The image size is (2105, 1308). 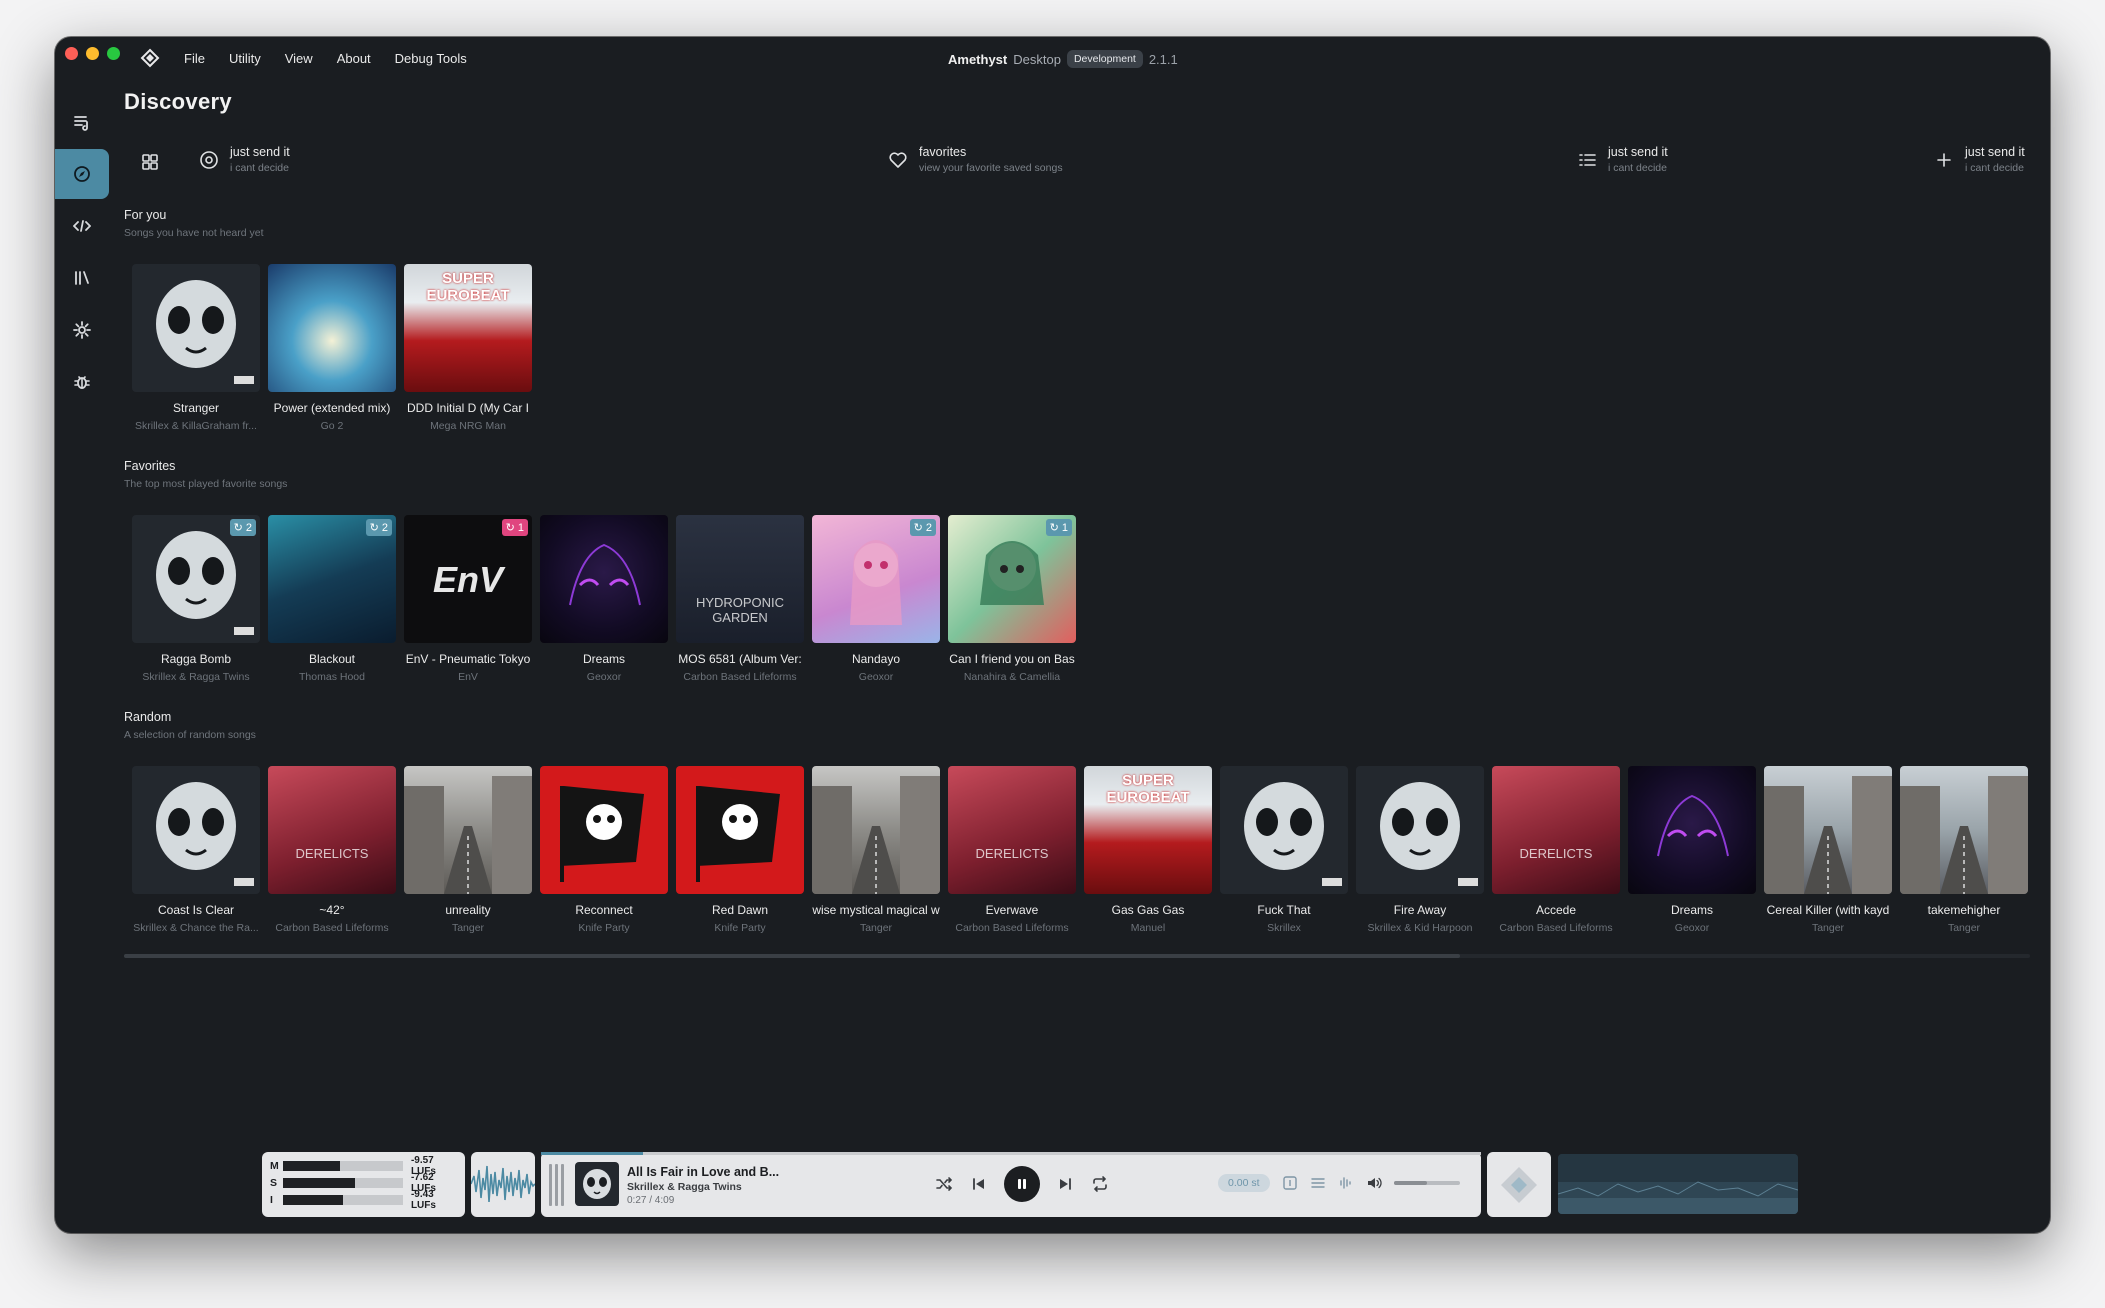 I want to click on song-card: wise mystical magical w Tanger, so click(x=876, y=850).